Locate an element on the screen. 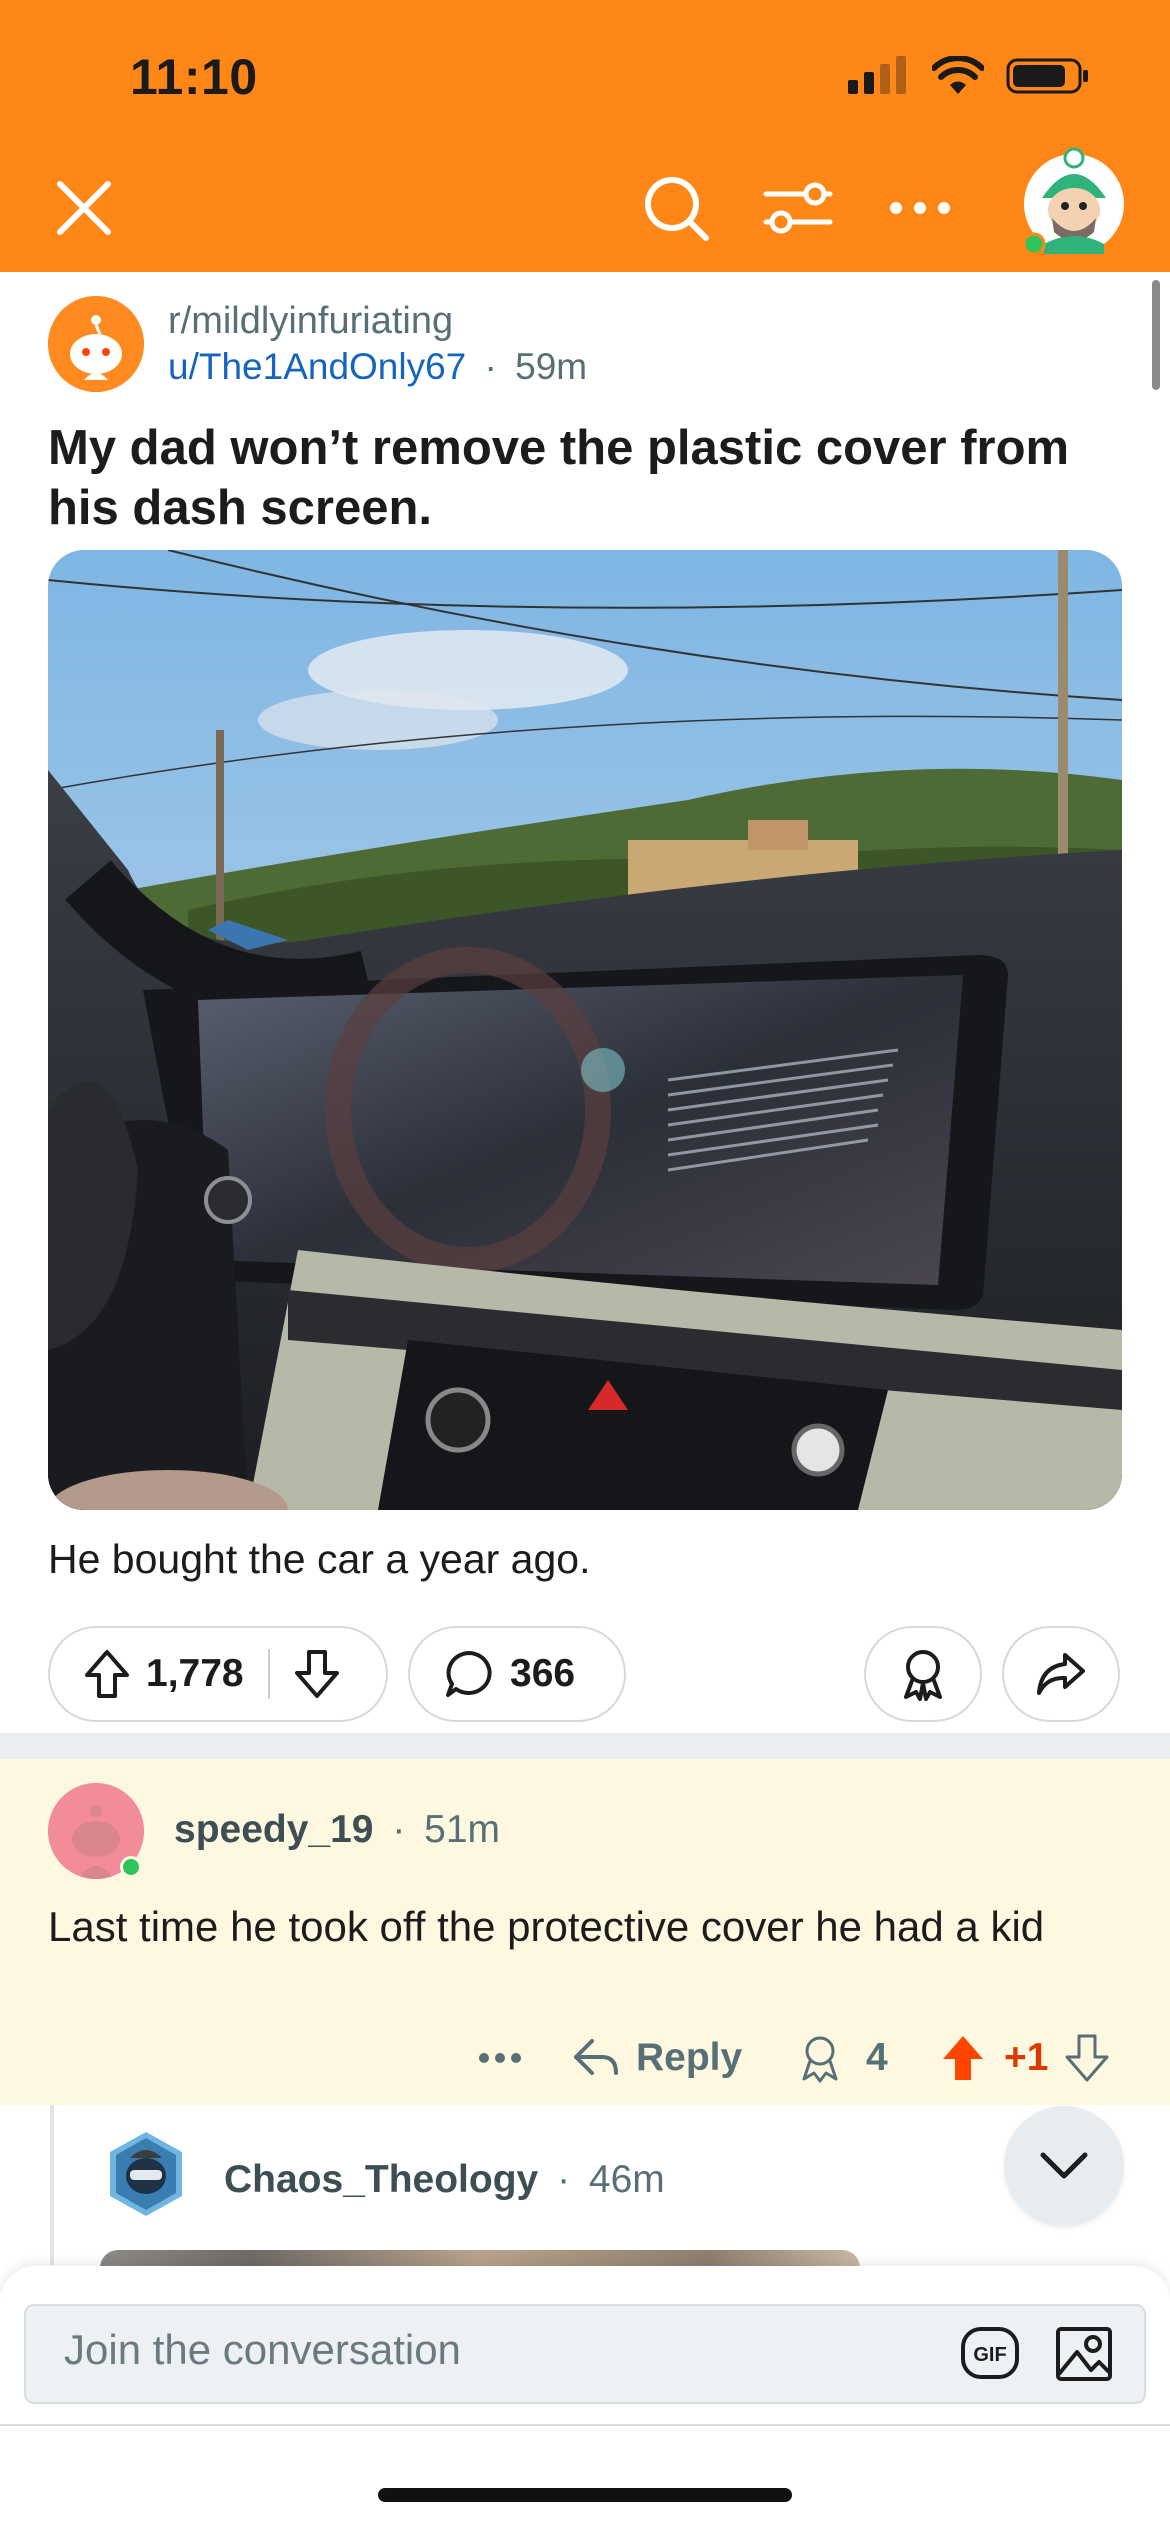 The width and height of the screenshot is (1170, 2532). share-button is located at coordinates (1061, 1674).